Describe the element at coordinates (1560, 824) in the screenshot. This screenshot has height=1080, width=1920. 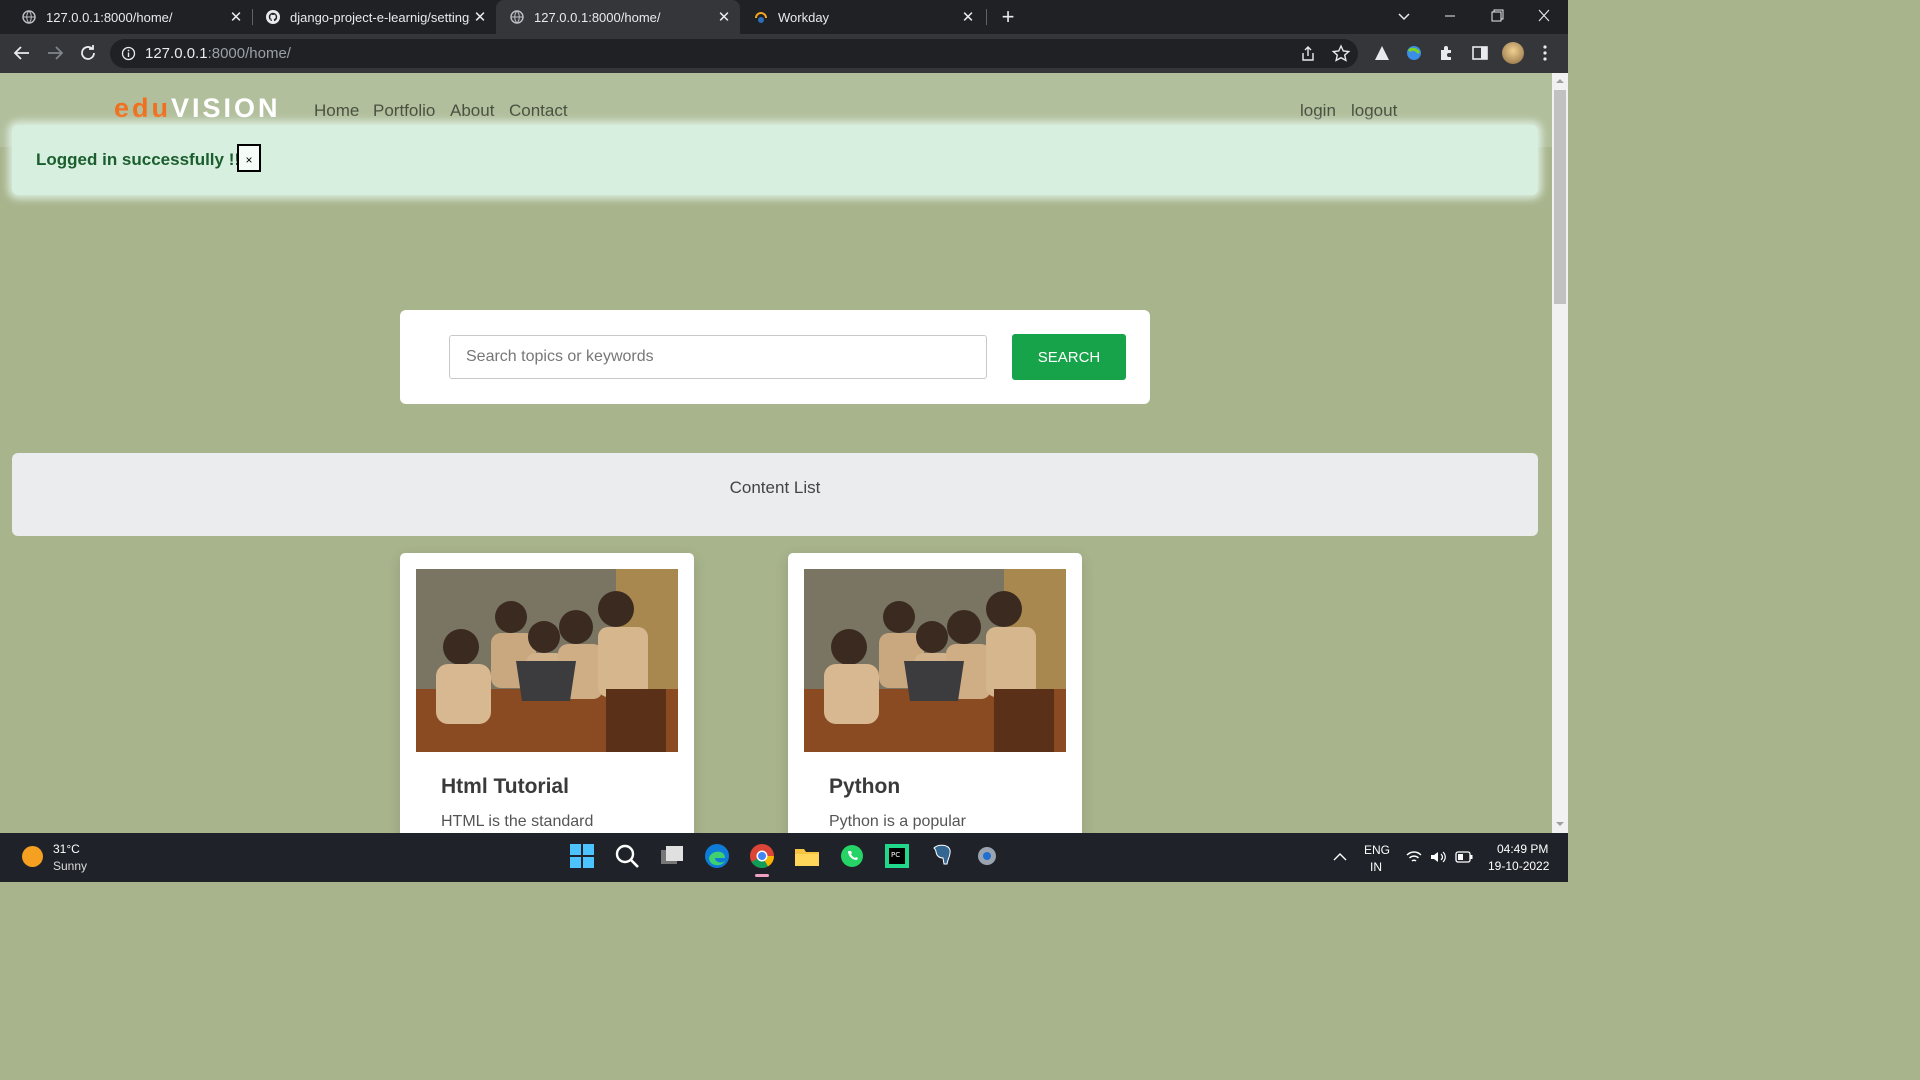
I see `scroll-down-icon` at that location.